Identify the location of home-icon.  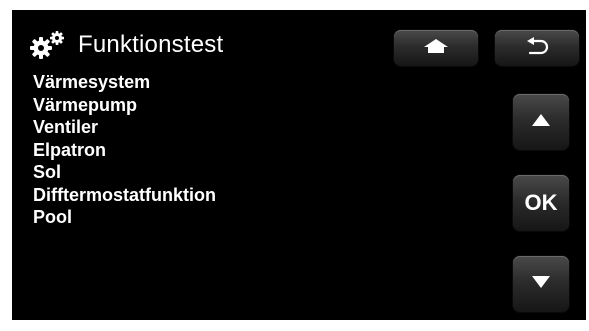
(436, 48).